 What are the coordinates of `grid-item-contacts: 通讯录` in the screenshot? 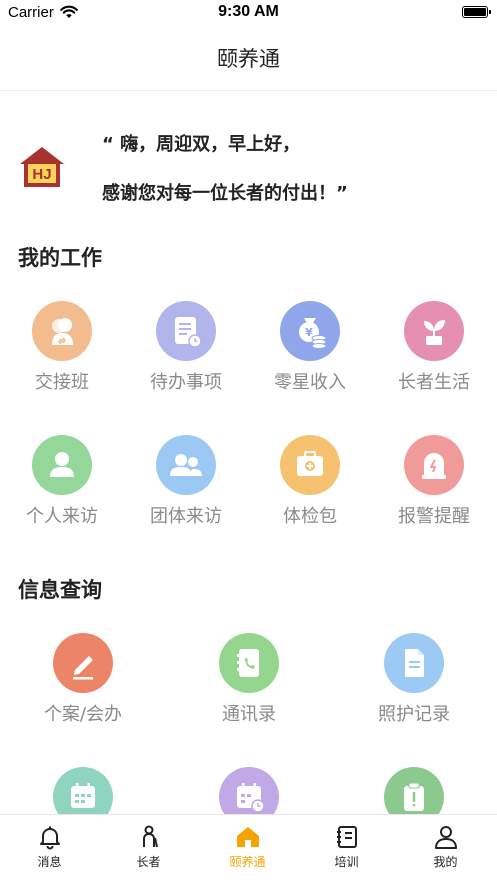 It's located at (249, 679).